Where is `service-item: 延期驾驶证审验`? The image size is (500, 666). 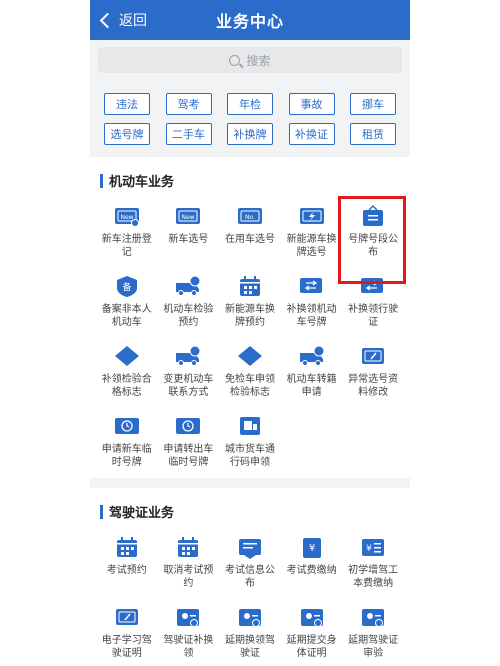
service-item: 延期驾驶证审验 is located at coordinates (373, 632).